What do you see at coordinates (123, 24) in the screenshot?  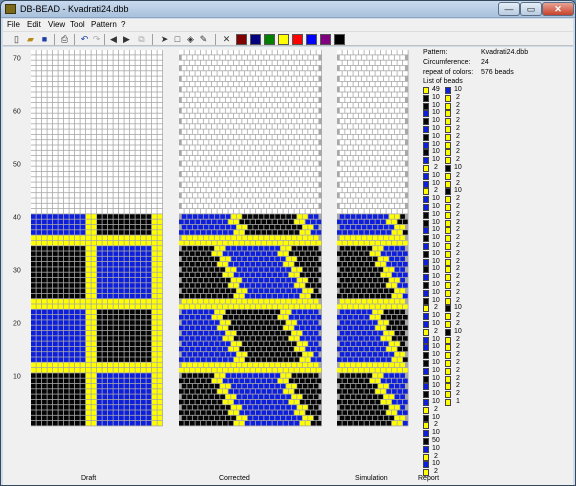 I see `menu-help: ?` at bounding box center [123, 24].